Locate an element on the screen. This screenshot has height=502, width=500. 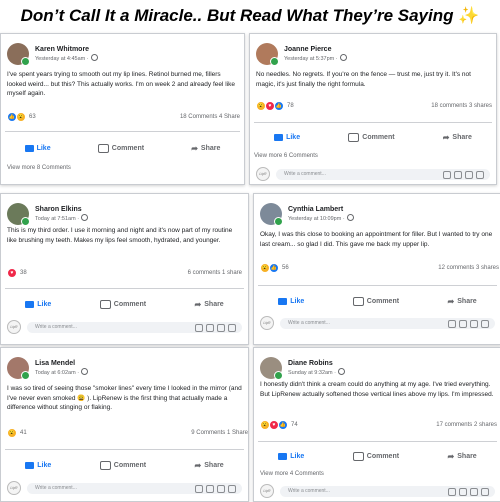
author-name: Cynthia Lambert is located at coordinates (321, 209).